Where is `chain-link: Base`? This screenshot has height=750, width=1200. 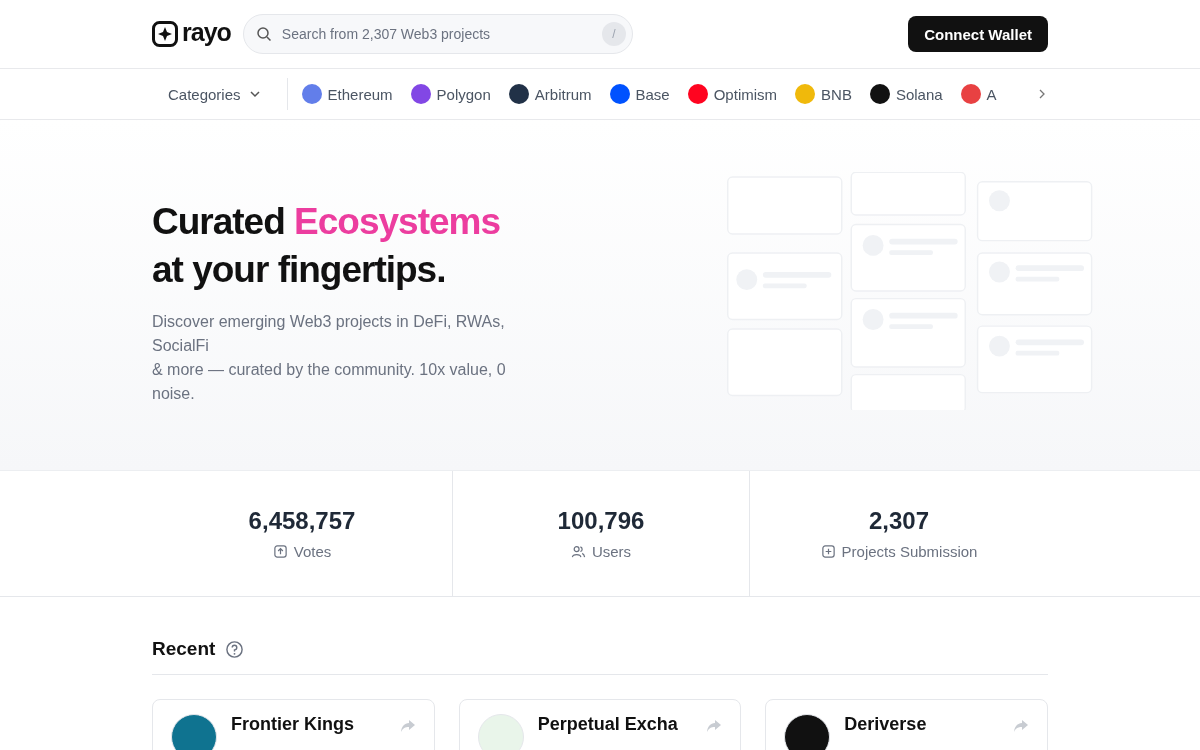 chain-link: Base is located at coordinates (639, 94).